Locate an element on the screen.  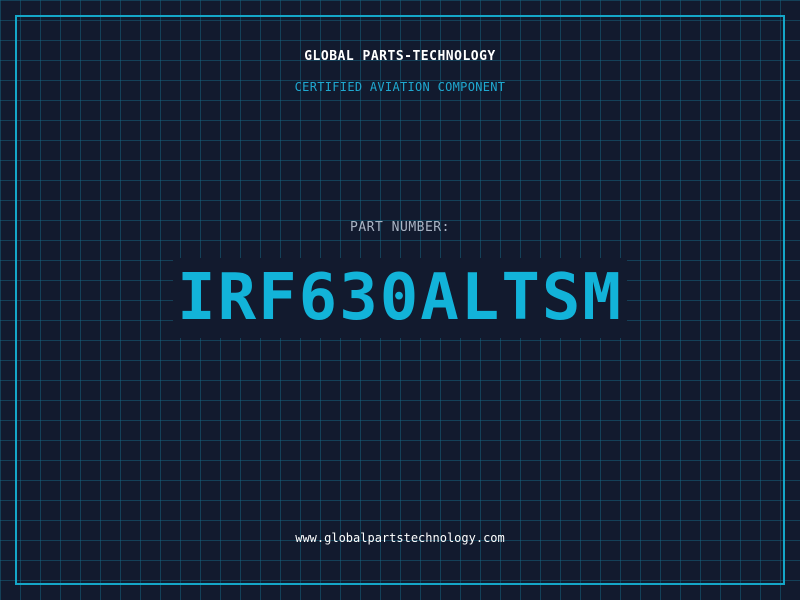
part-number-value: IRF630ALTSM is located at coordinates (400, 298).